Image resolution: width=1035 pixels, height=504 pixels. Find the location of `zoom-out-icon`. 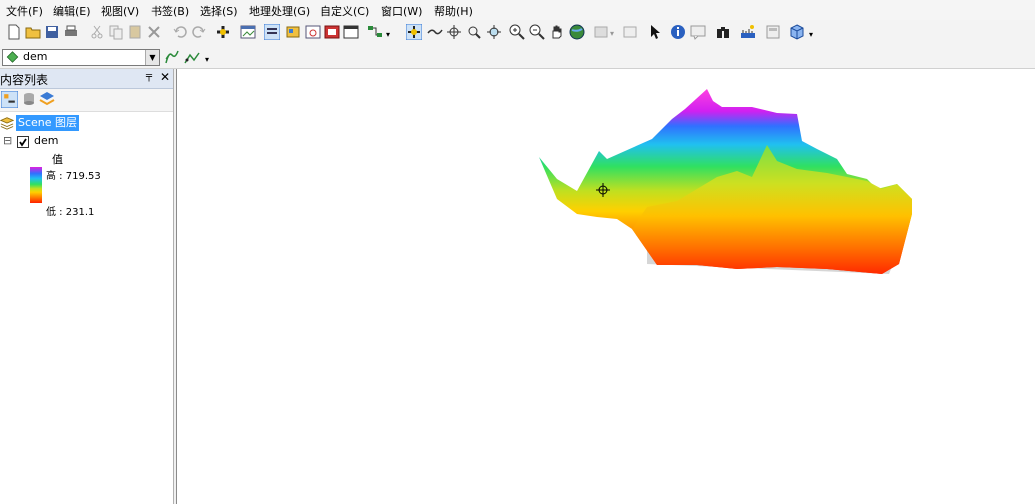

zoom-out-icon is located at coordinates (537, 32).